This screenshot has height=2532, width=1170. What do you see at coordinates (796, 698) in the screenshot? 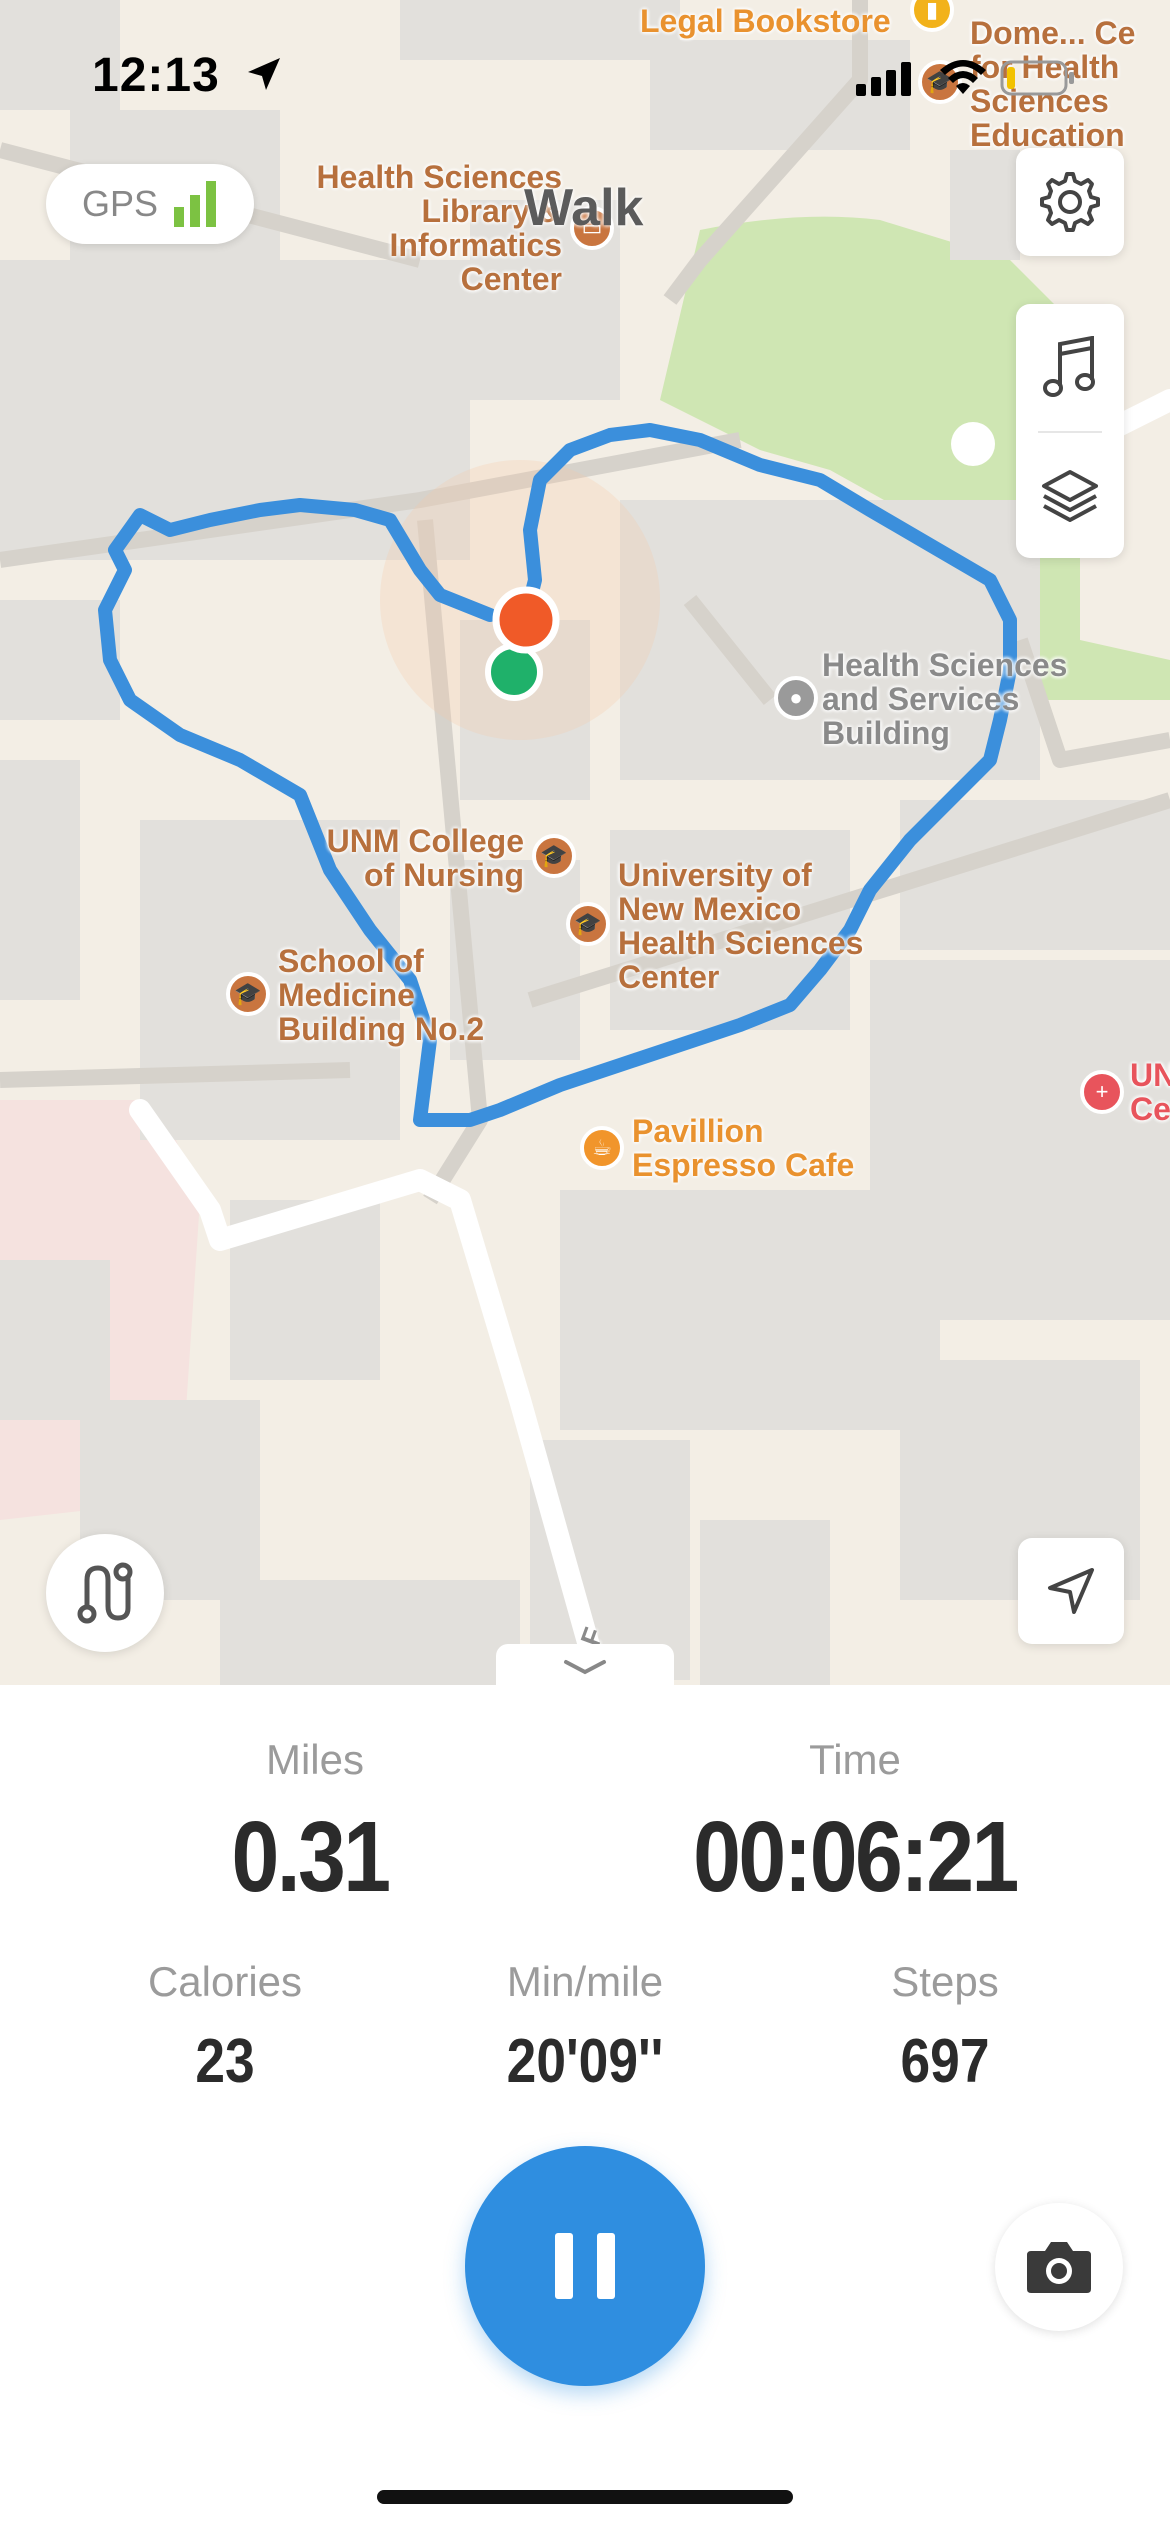
I see `building-icon: ●` at bounding box center [796, 698].